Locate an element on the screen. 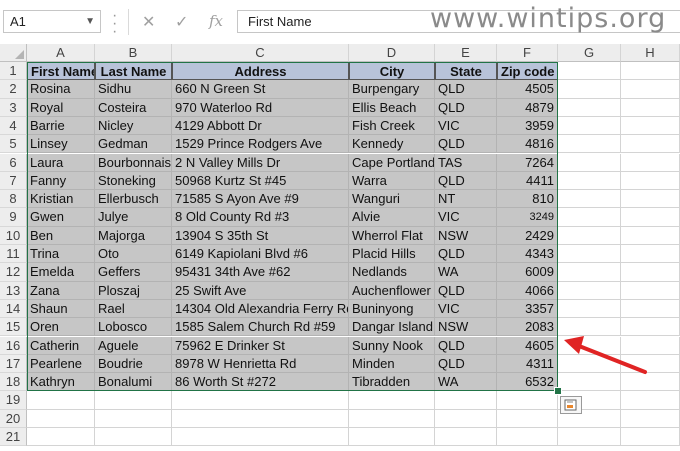 Image resolution: width=680 pixels, height=451 pixels. table-cell: Warra is located at coordinates (392, 181).